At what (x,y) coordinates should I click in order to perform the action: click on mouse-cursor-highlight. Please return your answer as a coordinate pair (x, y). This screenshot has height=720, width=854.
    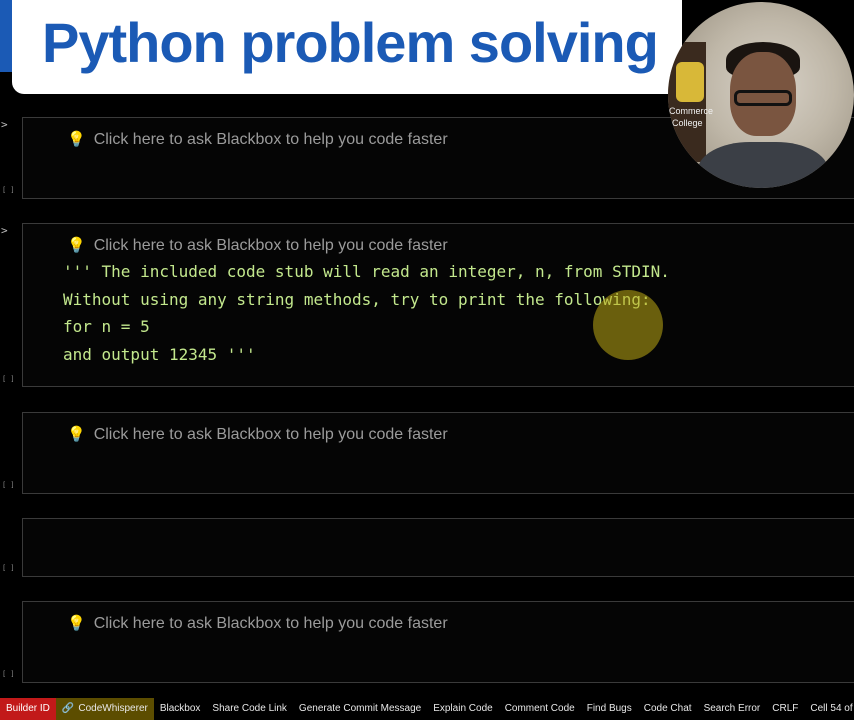
    Looking at the image, I should click on (628, 325).